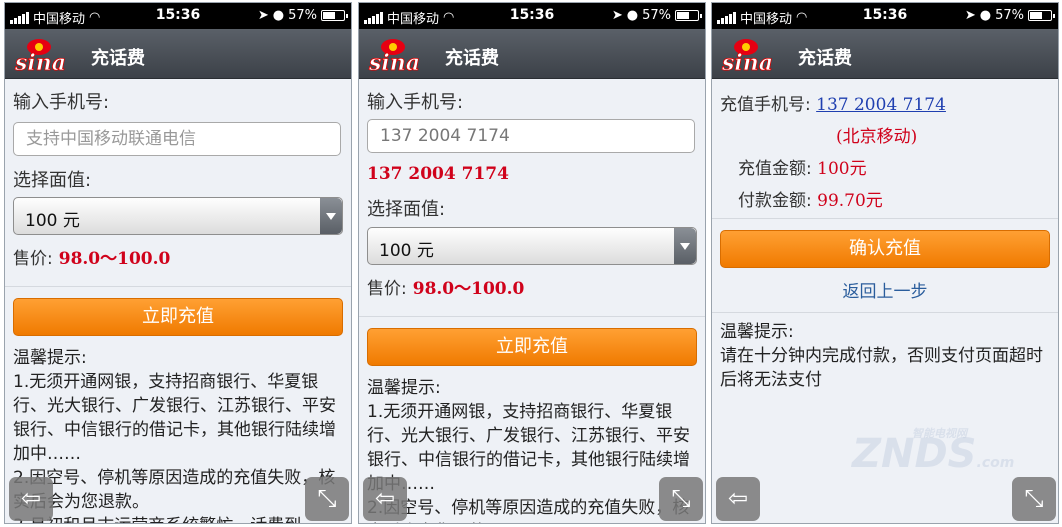 The width and height of the screenshot is (1062, 527). I want to click on phone-input: 支持中国移动联通电信, so click(177, 139).